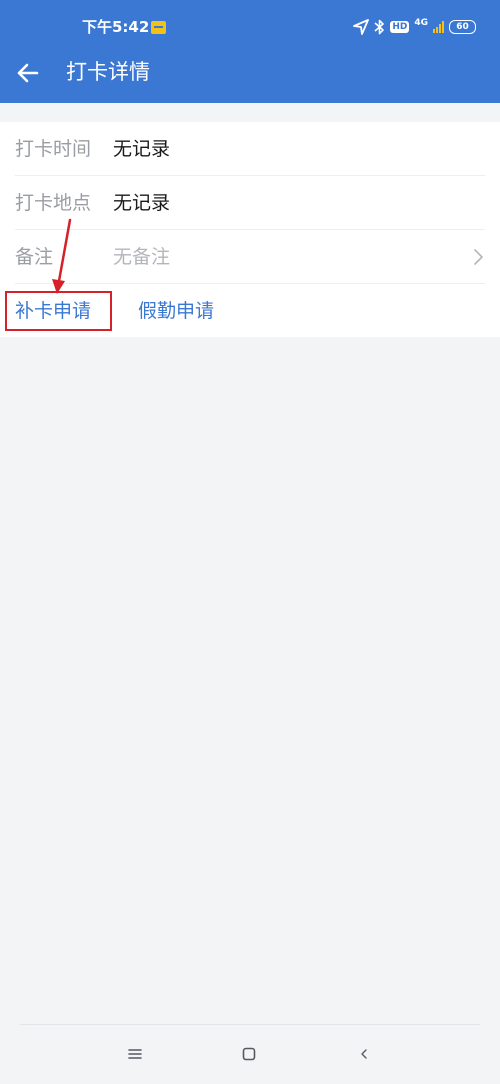  What do you see at coordinates (478, 257) in the screenshot?
I see `chevron-right-icon` at bounding box center [478, 257].